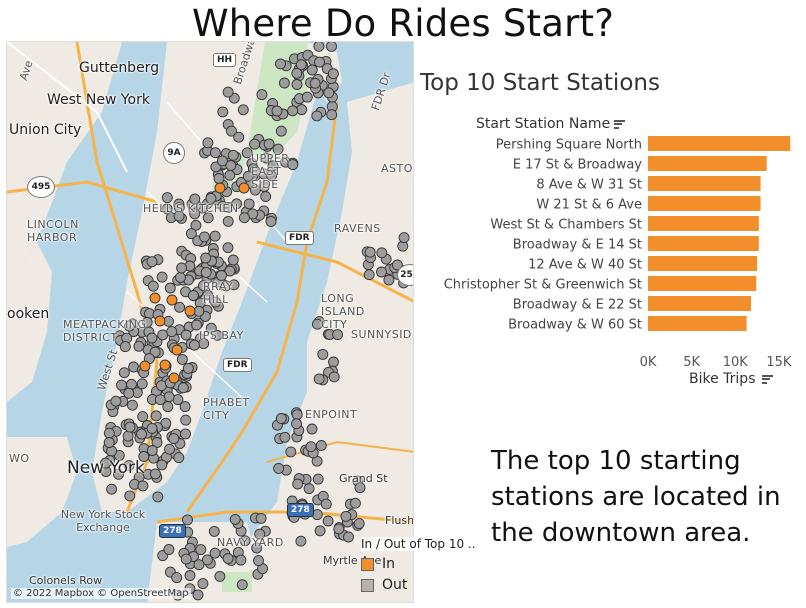  Describe the element at coordinates (620, 124) in the screenshot. I see `sort-icon` at that location.